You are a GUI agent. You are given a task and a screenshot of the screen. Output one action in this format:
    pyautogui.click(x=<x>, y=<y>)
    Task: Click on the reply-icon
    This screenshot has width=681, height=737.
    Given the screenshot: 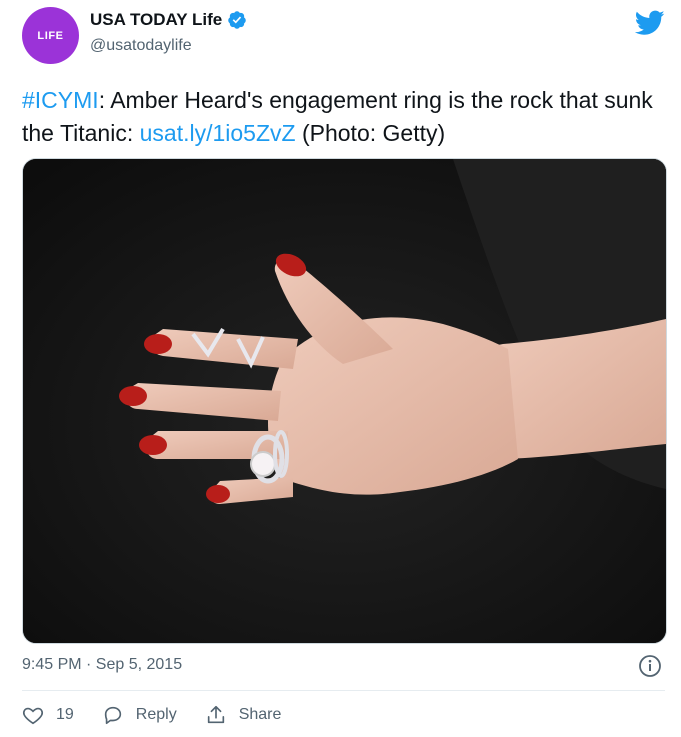 What is the action you would take?
    pyautogui.click(x=112, y=715)
    